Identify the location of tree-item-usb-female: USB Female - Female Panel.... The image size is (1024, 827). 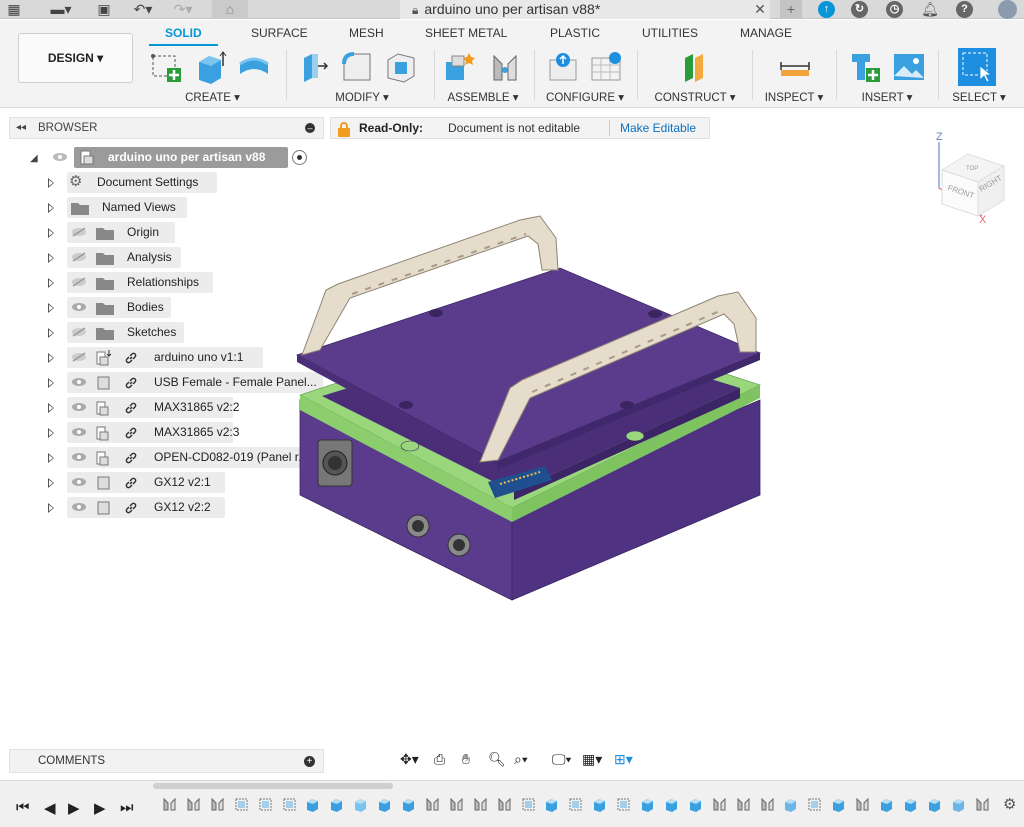
(165, 383).